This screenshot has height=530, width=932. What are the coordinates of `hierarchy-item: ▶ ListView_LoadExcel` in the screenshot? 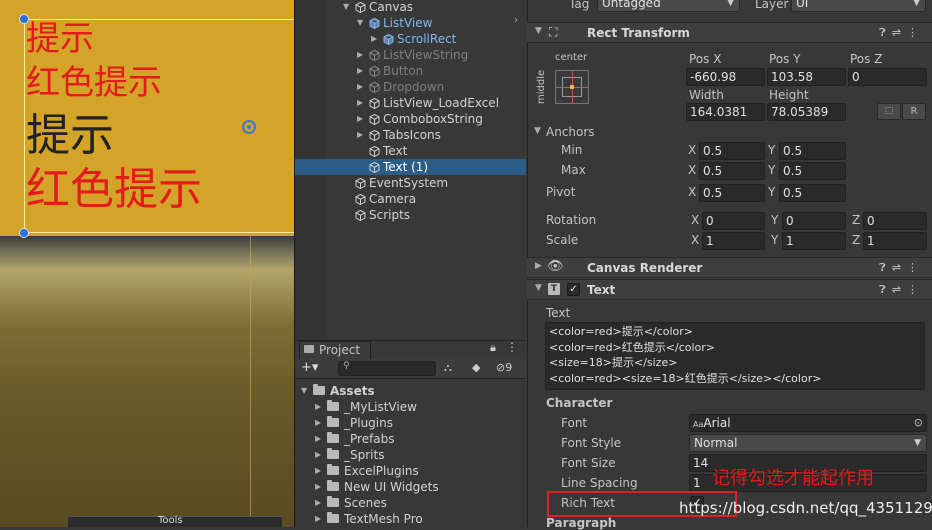 It's located at (410, 103).